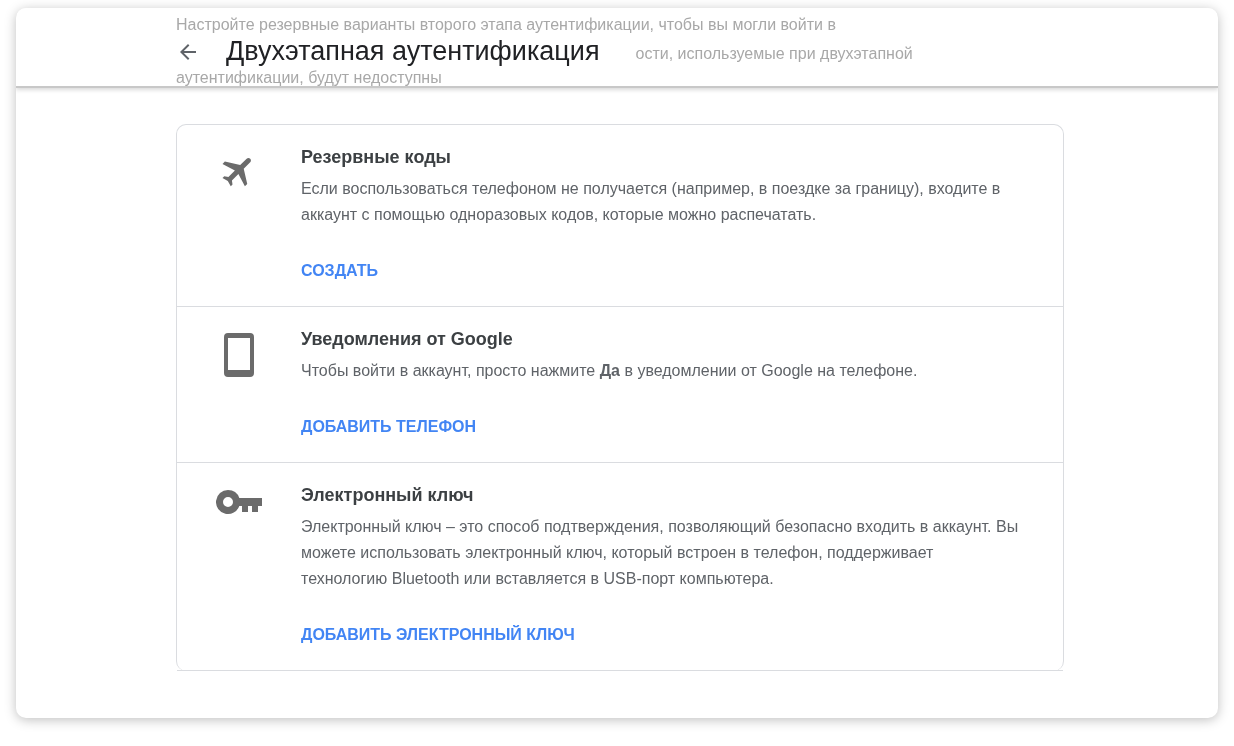  Describe the element at coordinates (609, 371) in the screenshot. I see `option-description: Чтобы войти в аккаунт, просто нажмите Да в уведомлении от Google на телефоне.` at that location.